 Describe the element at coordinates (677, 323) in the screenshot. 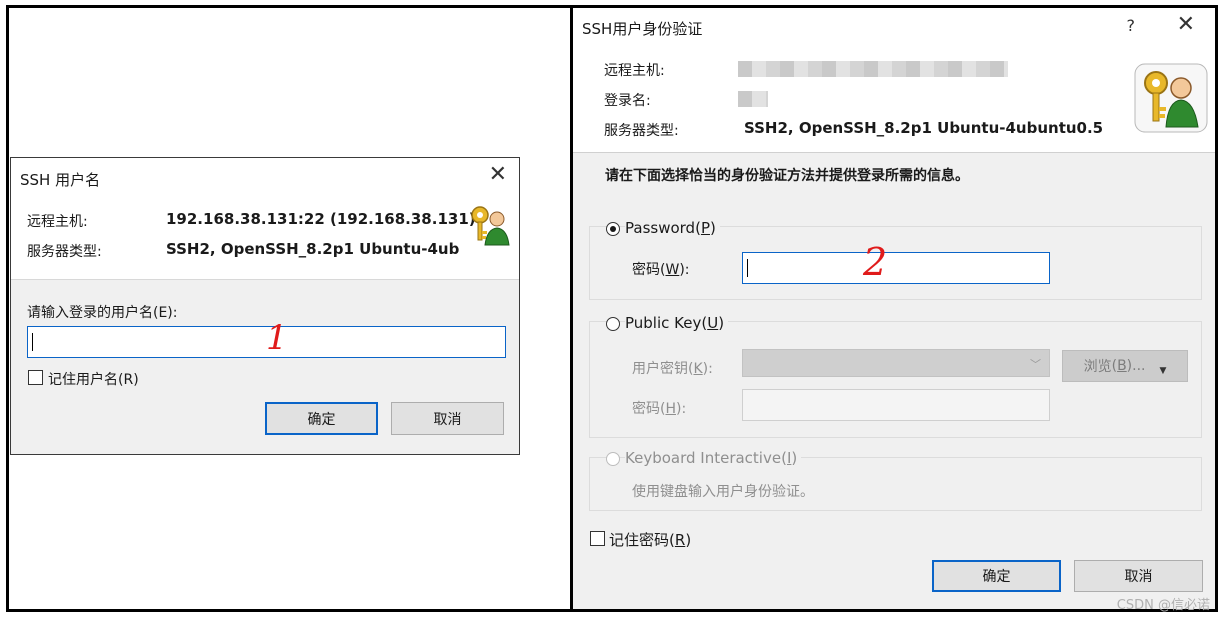

I see `publickey-option-label: Public Key(U)` at that location.